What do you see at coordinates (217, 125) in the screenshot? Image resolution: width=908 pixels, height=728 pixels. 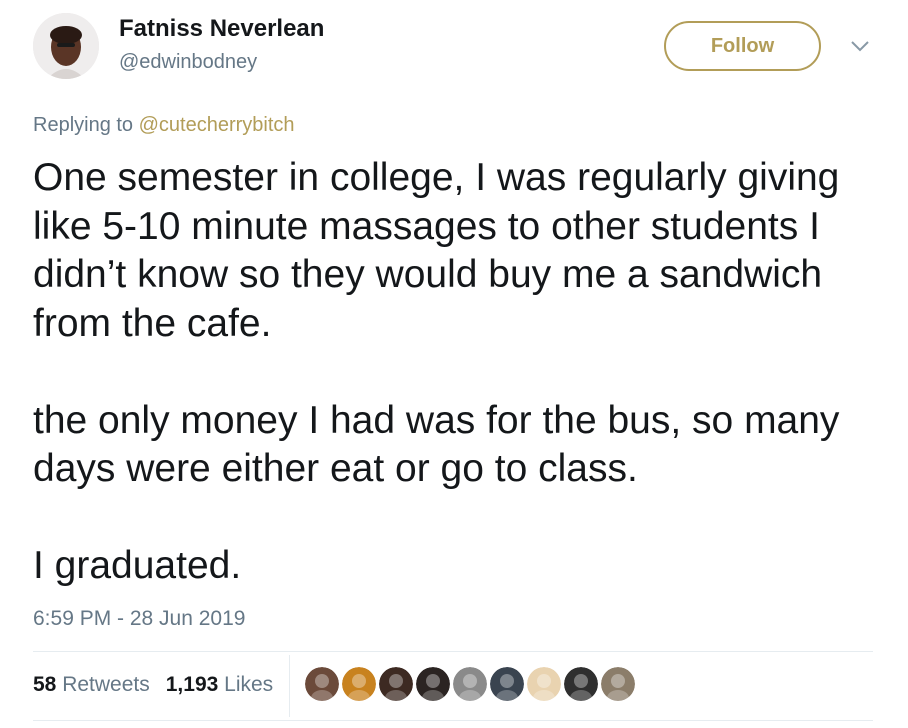 I see `reply-target-link: @cutecherrybitch` at bounding box center [217, 125].